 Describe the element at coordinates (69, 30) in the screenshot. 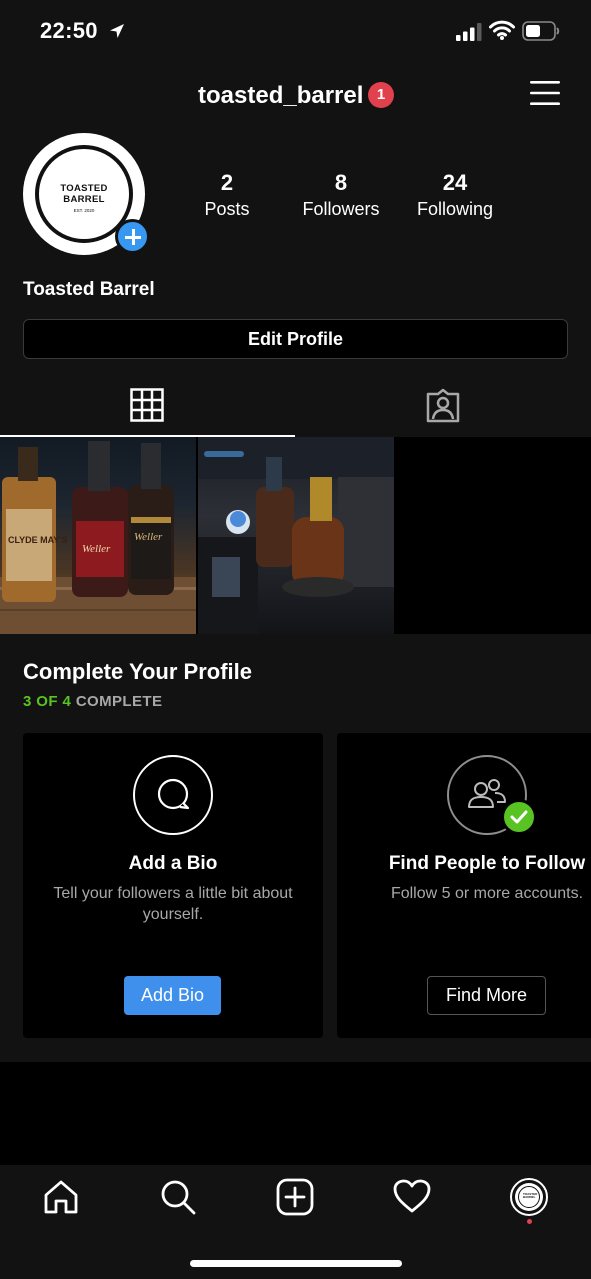

I see `status-time: 22:50` at that location.